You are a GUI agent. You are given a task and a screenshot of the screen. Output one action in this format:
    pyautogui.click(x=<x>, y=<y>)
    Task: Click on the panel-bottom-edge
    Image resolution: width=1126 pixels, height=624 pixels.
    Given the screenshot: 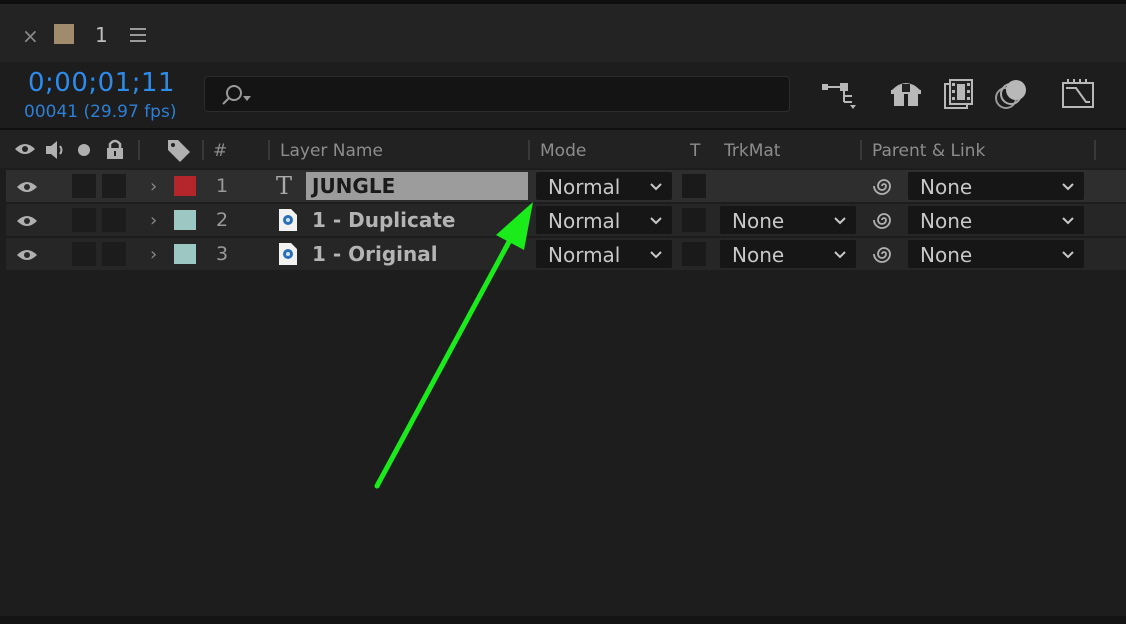 What is the action you would take?
    pyautogui.click(x=563, y=620)
    